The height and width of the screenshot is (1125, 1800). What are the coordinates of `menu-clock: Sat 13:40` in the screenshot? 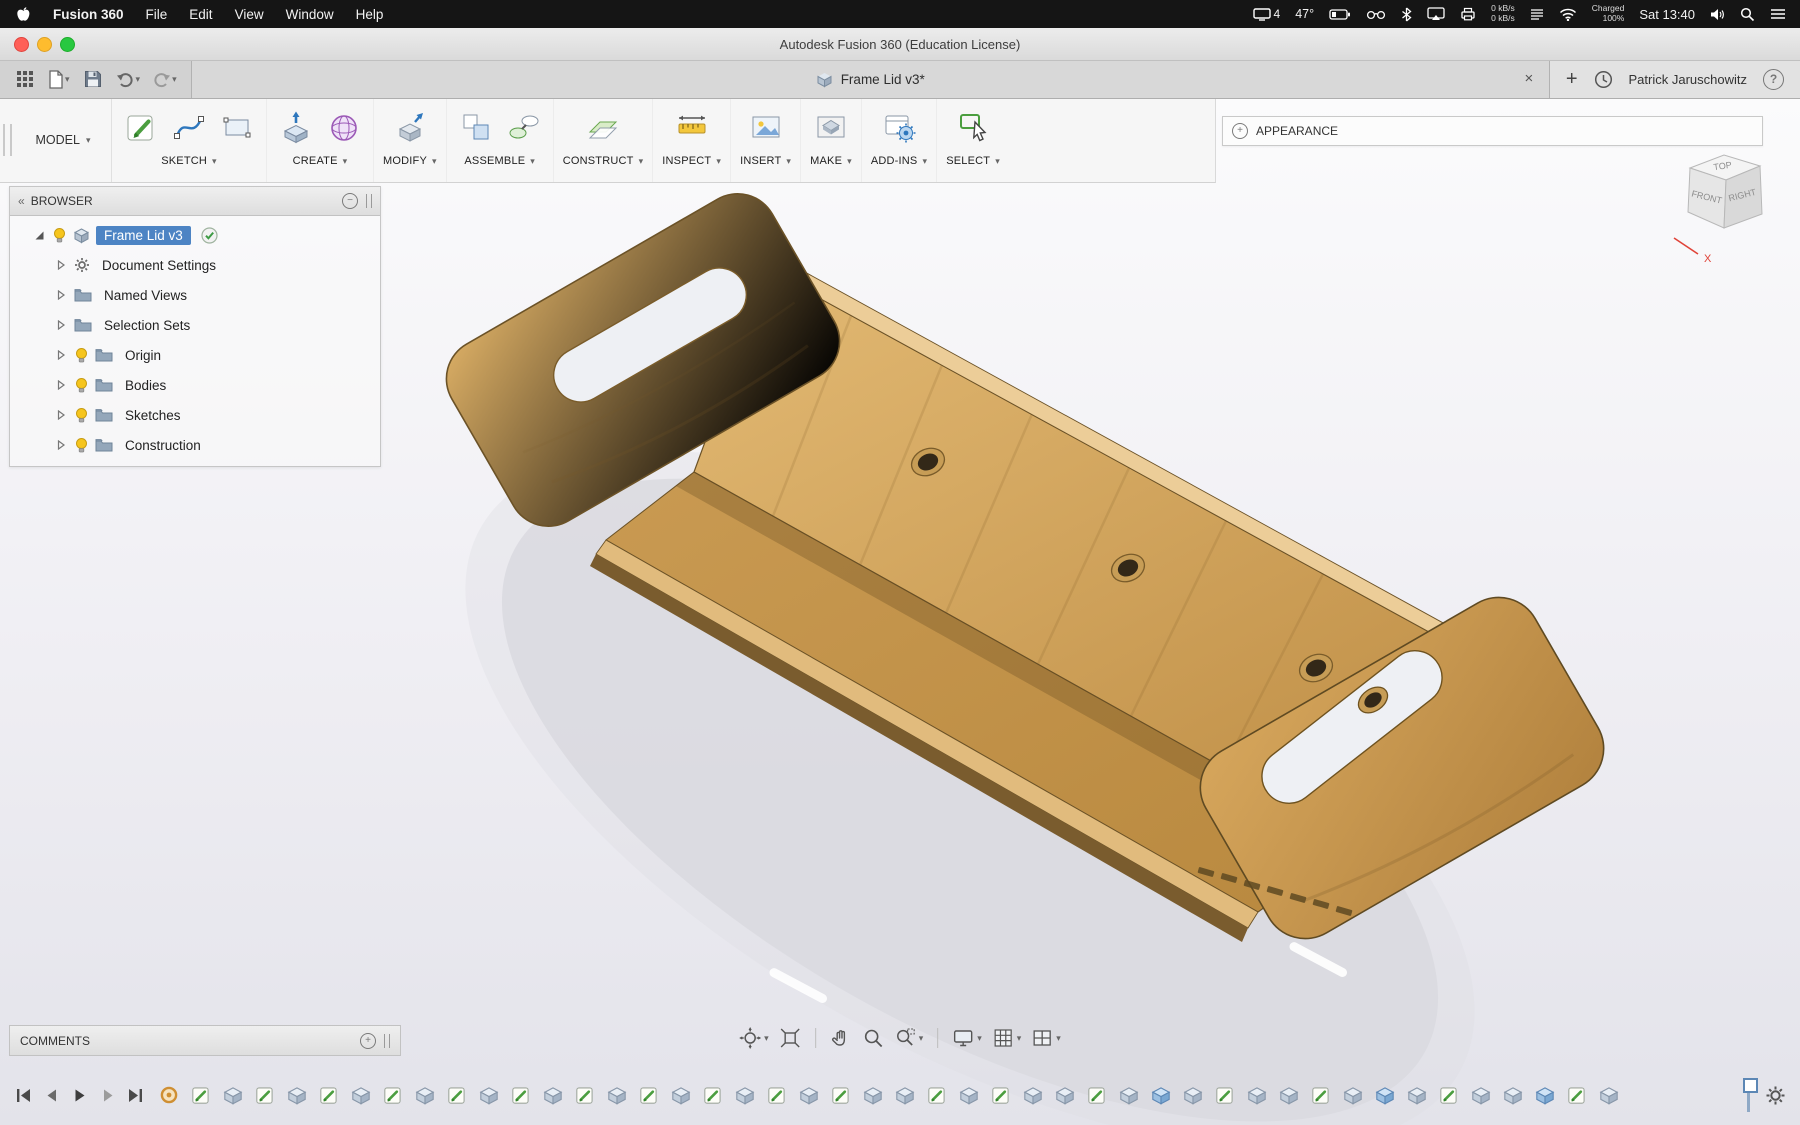 It's located at (1667, 14).